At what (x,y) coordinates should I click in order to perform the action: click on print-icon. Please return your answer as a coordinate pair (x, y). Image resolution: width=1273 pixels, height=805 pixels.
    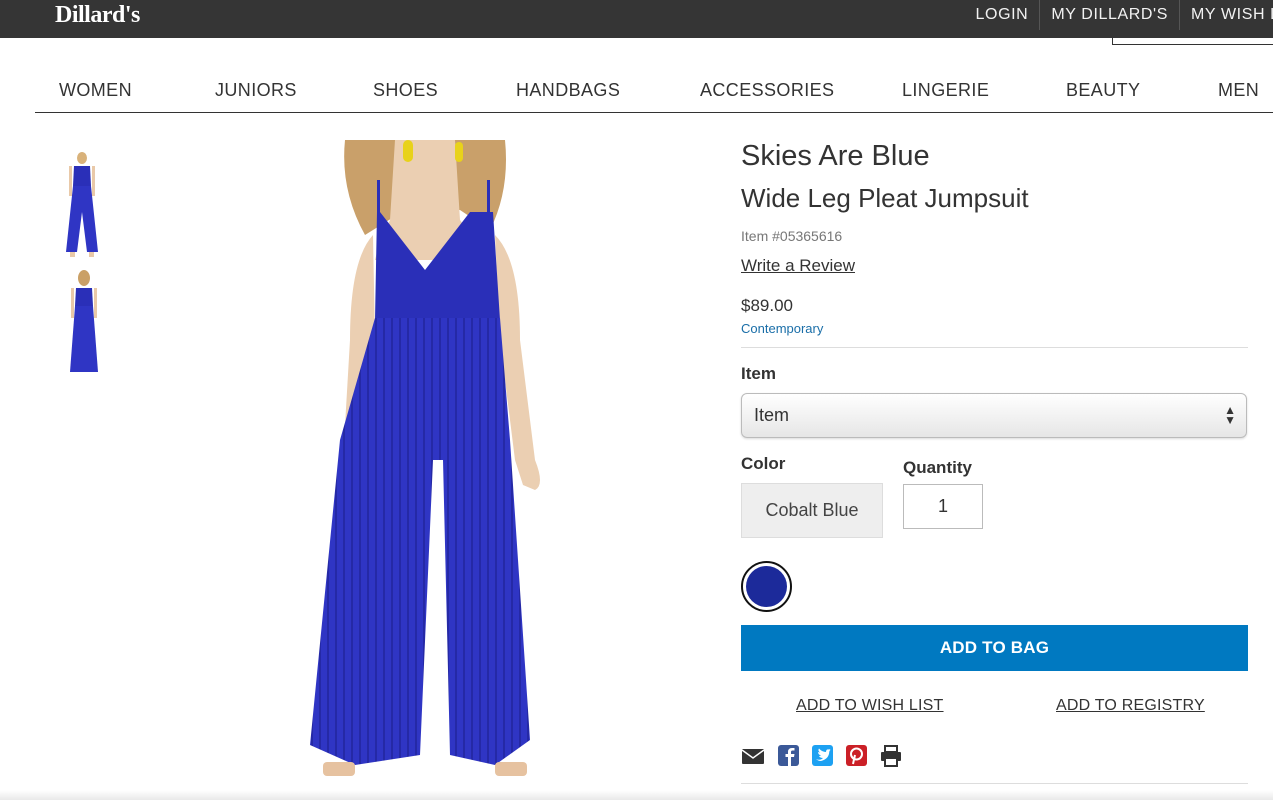
    Looking at the image, I should click on (891, 756).